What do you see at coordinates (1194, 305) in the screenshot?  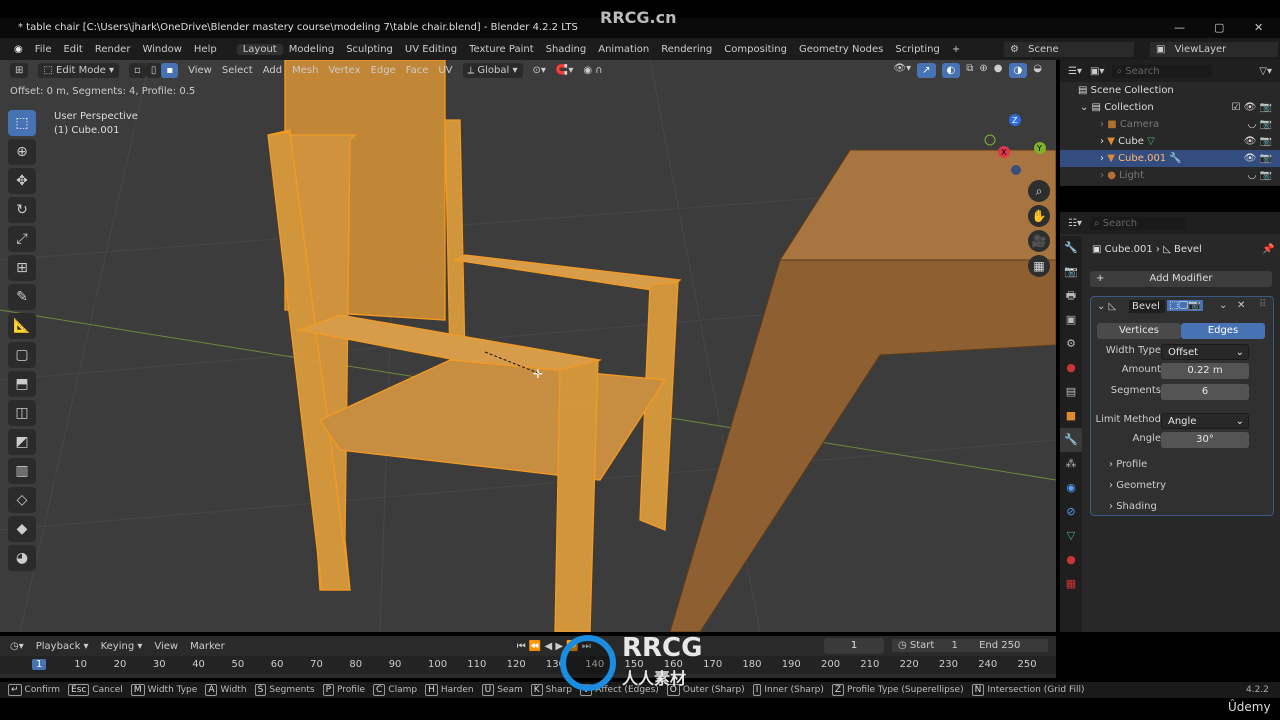 I see `render-toggle-icon: 📷` at bounding box center [1194, 305].